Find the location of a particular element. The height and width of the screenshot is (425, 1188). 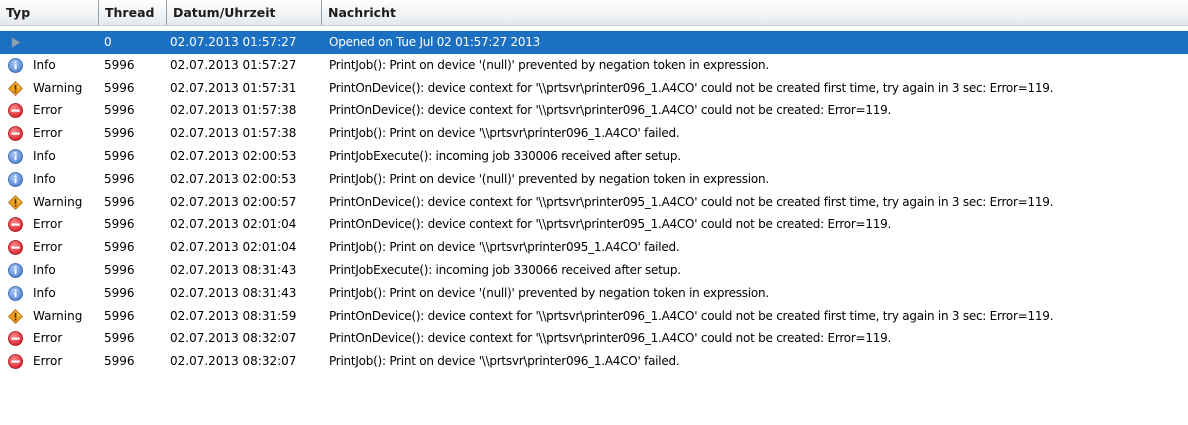

cell-type is located at coordinates (54, 42).